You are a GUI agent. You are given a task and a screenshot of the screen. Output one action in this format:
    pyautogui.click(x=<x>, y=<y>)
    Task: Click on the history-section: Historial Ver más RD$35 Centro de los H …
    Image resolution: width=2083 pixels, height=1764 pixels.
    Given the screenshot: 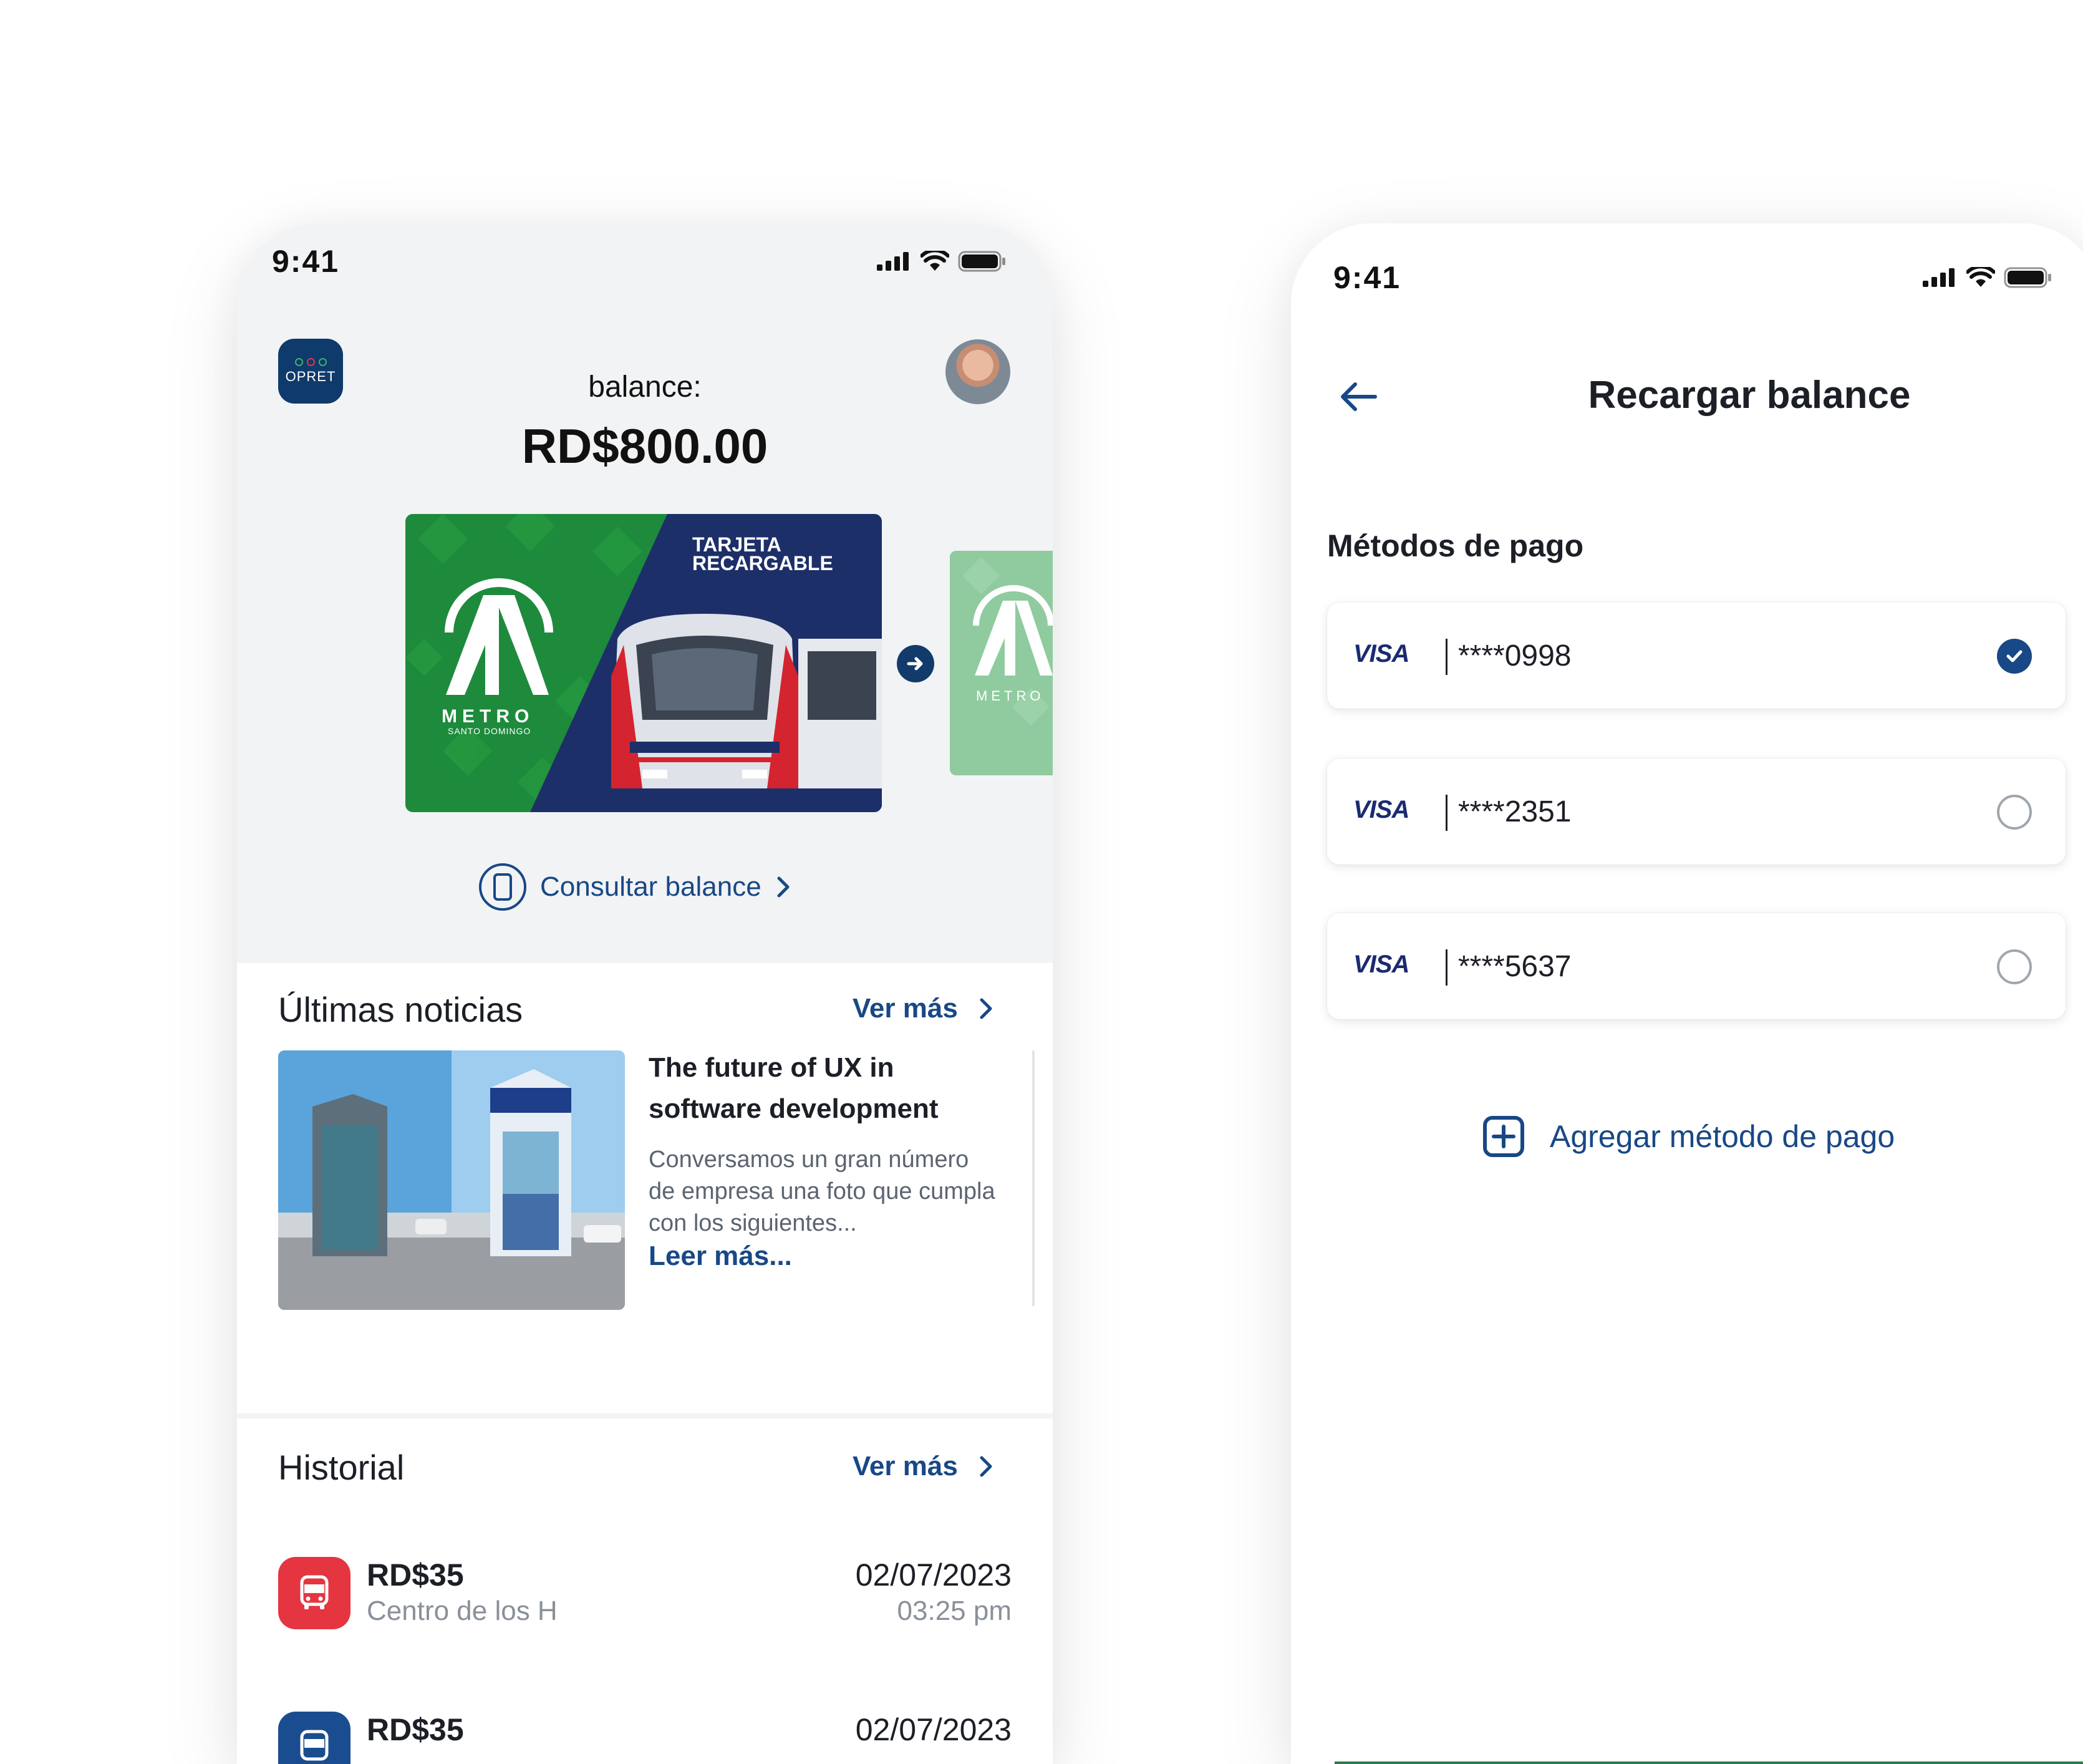 What is the action you would take?
    pyautogui.click(x=645, y=1591)
    